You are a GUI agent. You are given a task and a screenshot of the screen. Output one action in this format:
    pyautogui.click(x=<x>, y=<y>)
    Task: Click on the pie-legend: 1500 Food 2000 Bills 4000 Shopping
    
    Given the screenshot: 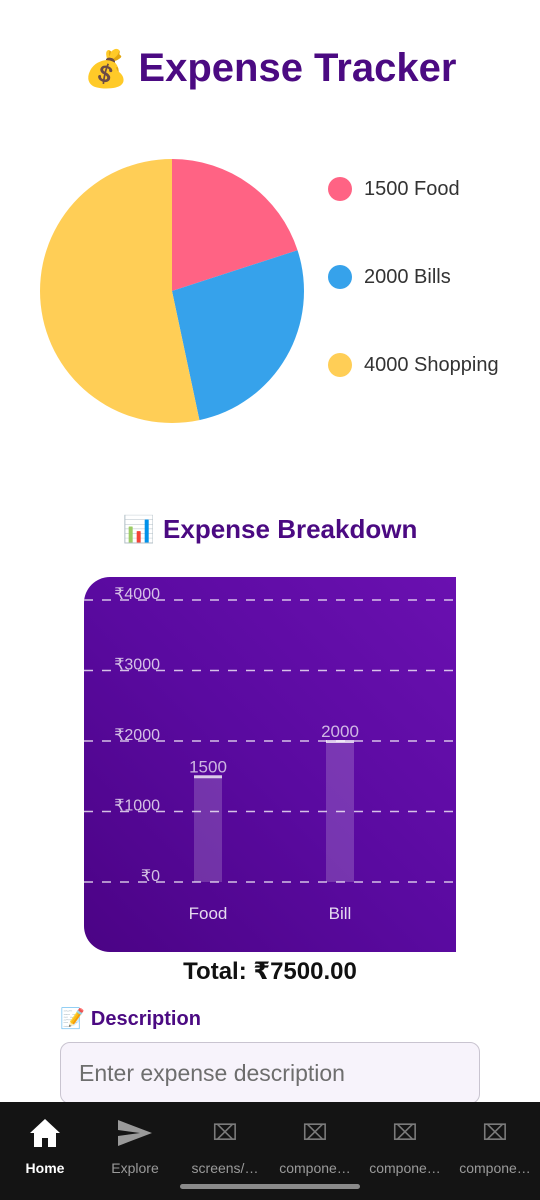 What is the action you would take?
    pyautogui.click(x=413, y=304)
    